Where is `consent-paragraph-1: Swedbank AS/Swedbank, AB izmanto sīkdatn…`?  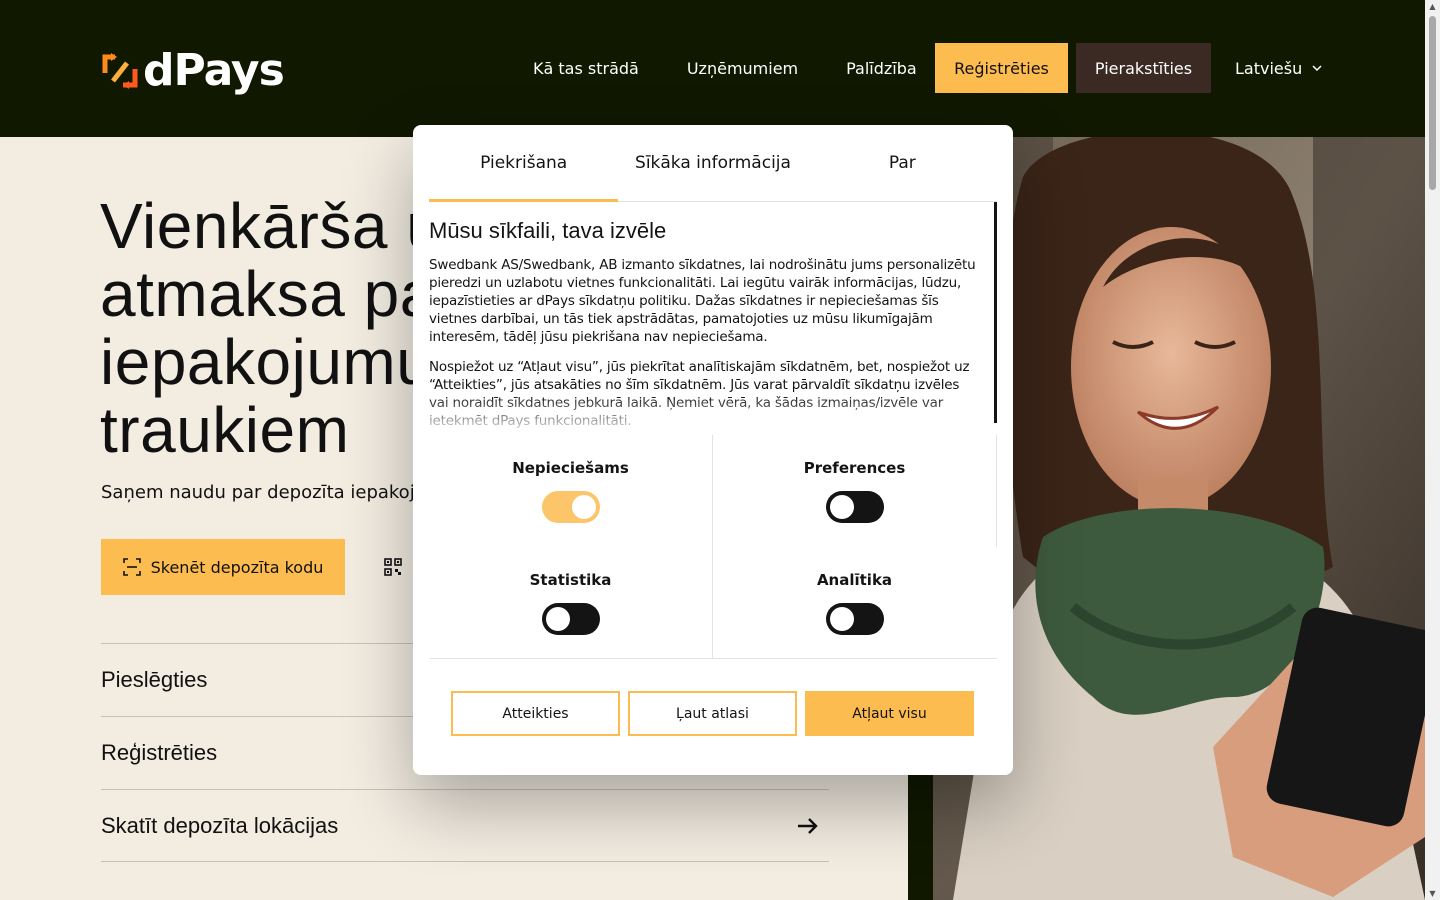
consent-paragraph-1: Swedbank AS/Swedbank, AB izmanto sīkdatn… is located at coordinates (702, 301).